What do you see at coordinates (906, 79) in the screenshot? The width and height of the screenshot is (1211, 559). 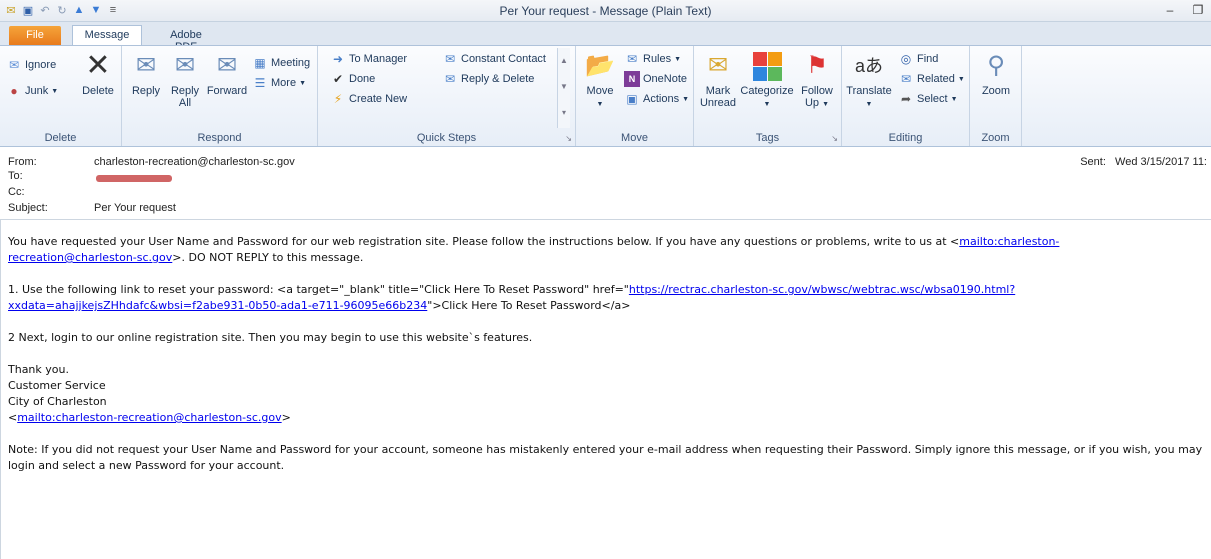 I see `related-icon: ✉` at bounding box center [906, 79].